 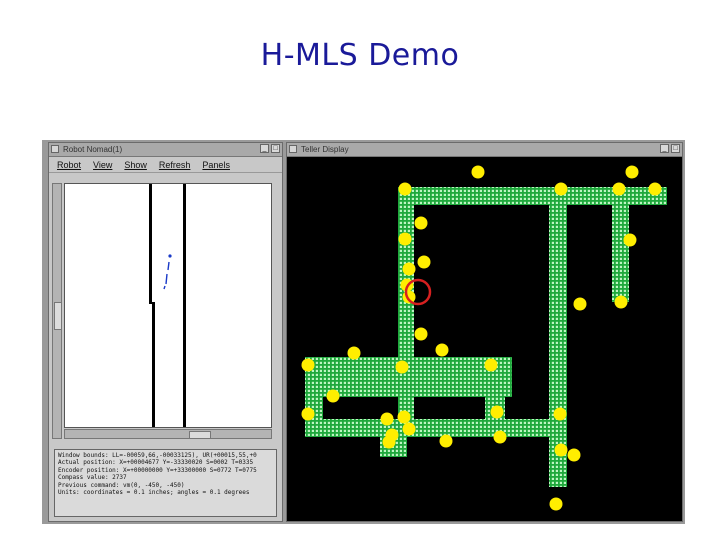 I want to click on menu-robot: Robot, so click(x=69, y=165).